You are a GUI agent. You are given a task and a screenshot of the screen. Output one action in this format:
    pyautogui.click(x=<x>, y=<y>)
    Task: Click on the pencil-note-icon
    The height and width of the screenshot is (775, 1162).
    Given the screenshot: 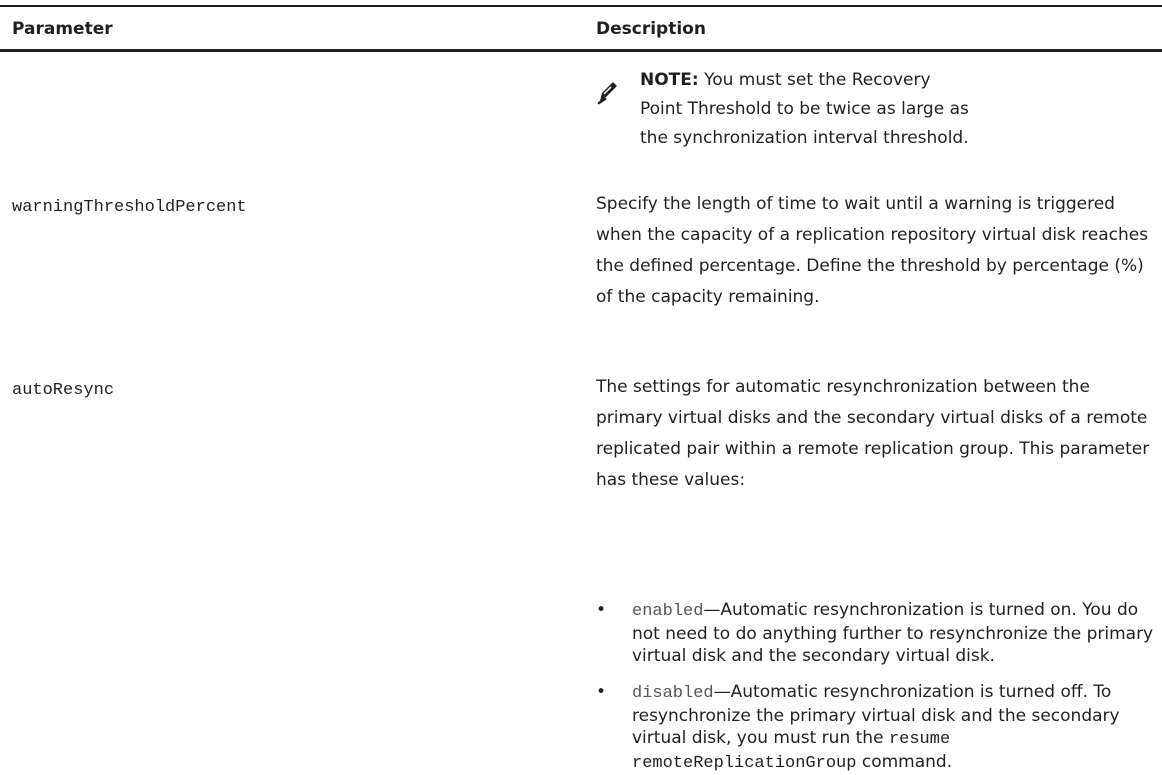 What is the action you would take?
    pyautogui.click(x=607, y=93)
    